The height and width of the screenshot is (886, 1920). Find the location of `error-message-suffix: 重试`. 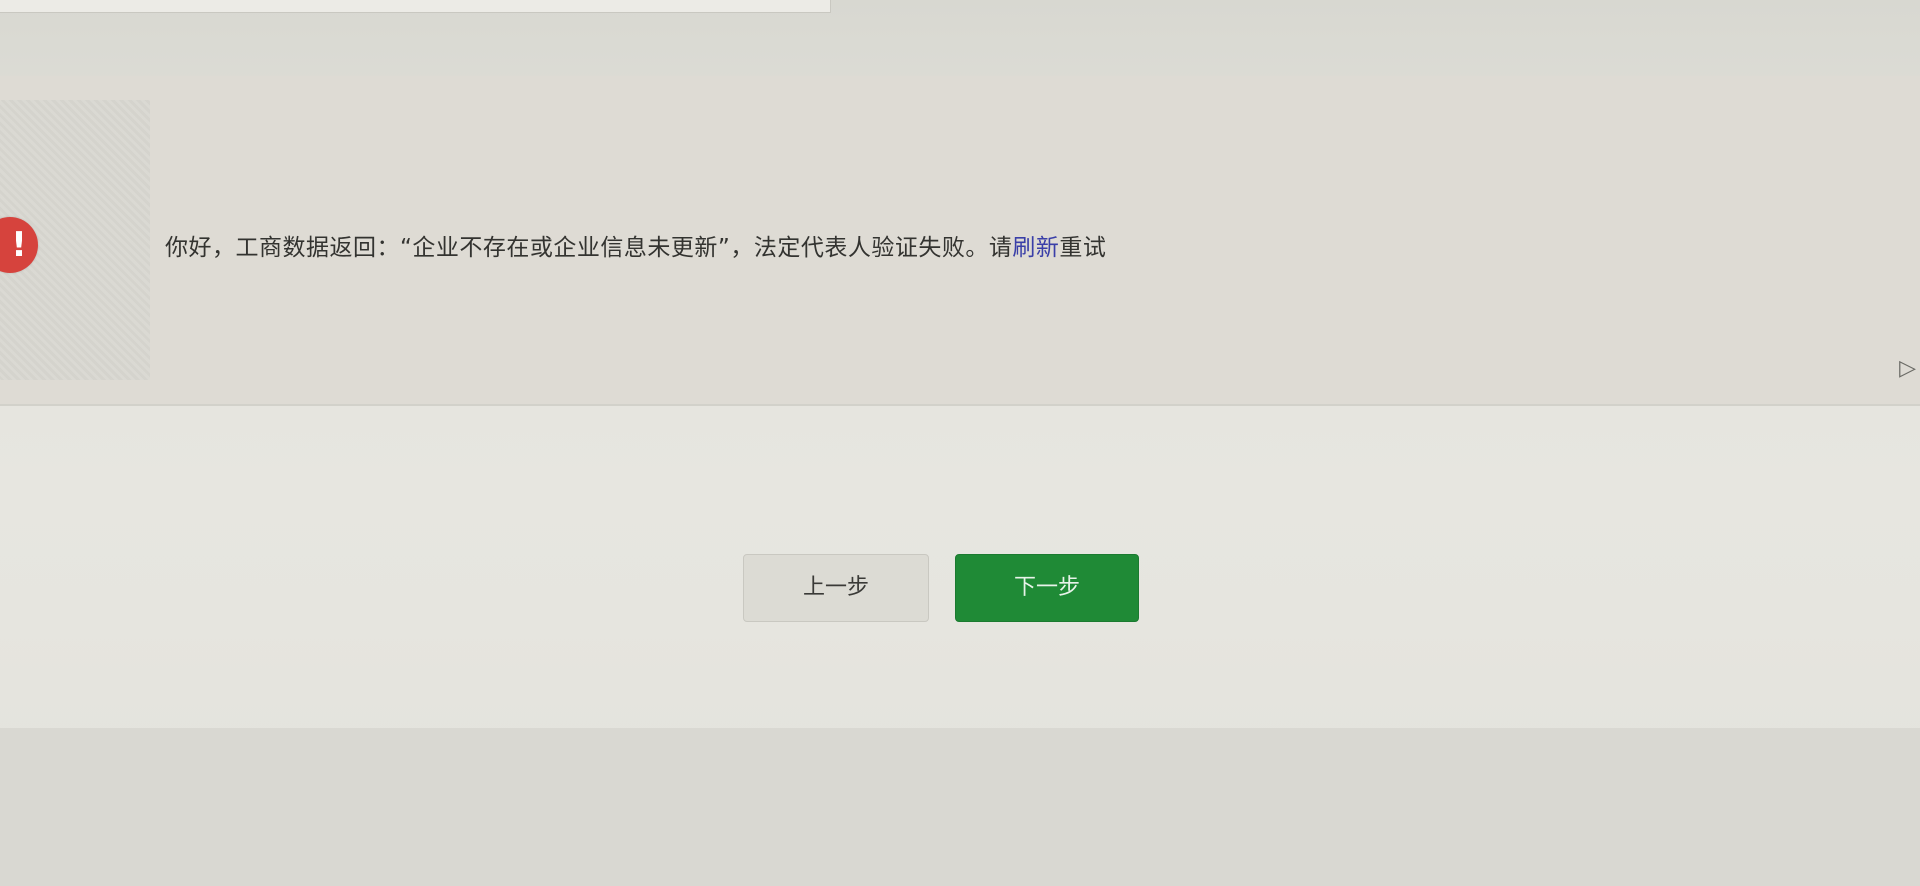

error-message-suffix: 重试 is located at coordinates (1083, 248).